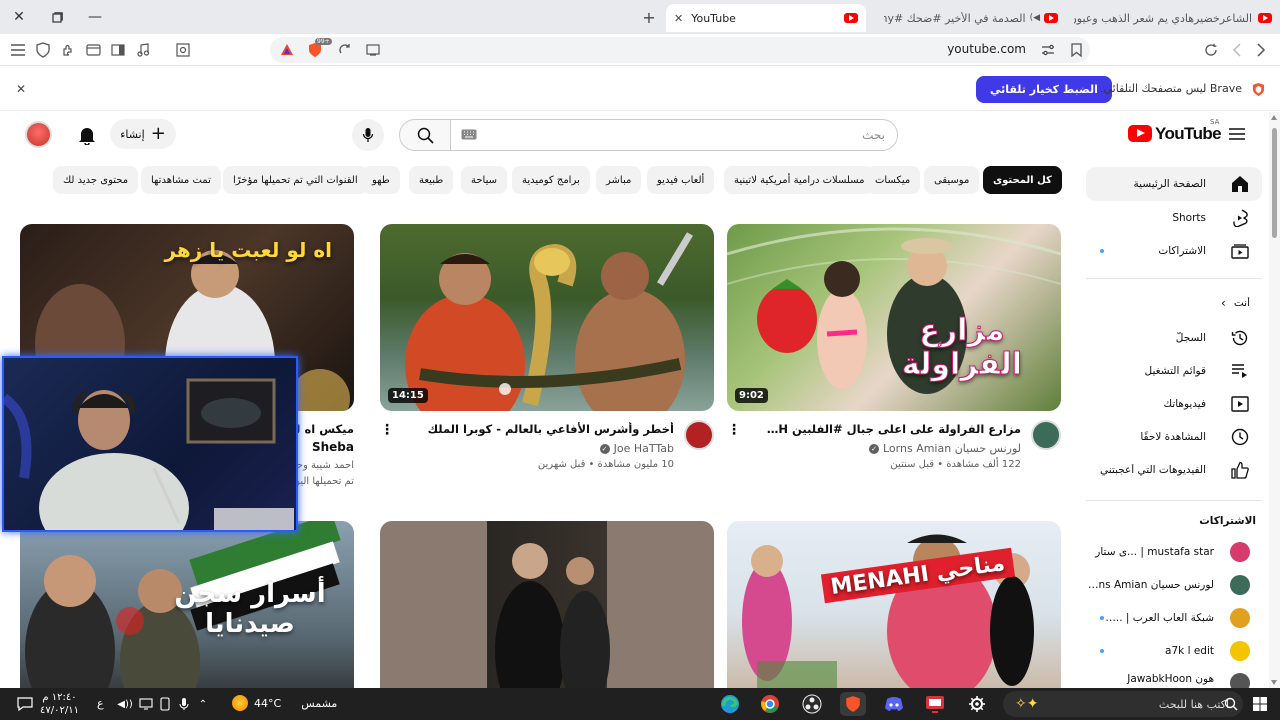 This screenshot has height=720, width=1280. Describe the element at coordinates (1174, 618) in the screenshot. I see `sidebar-sub-arab-games-network: شبكة العاب العرب | ...rk` at that location.